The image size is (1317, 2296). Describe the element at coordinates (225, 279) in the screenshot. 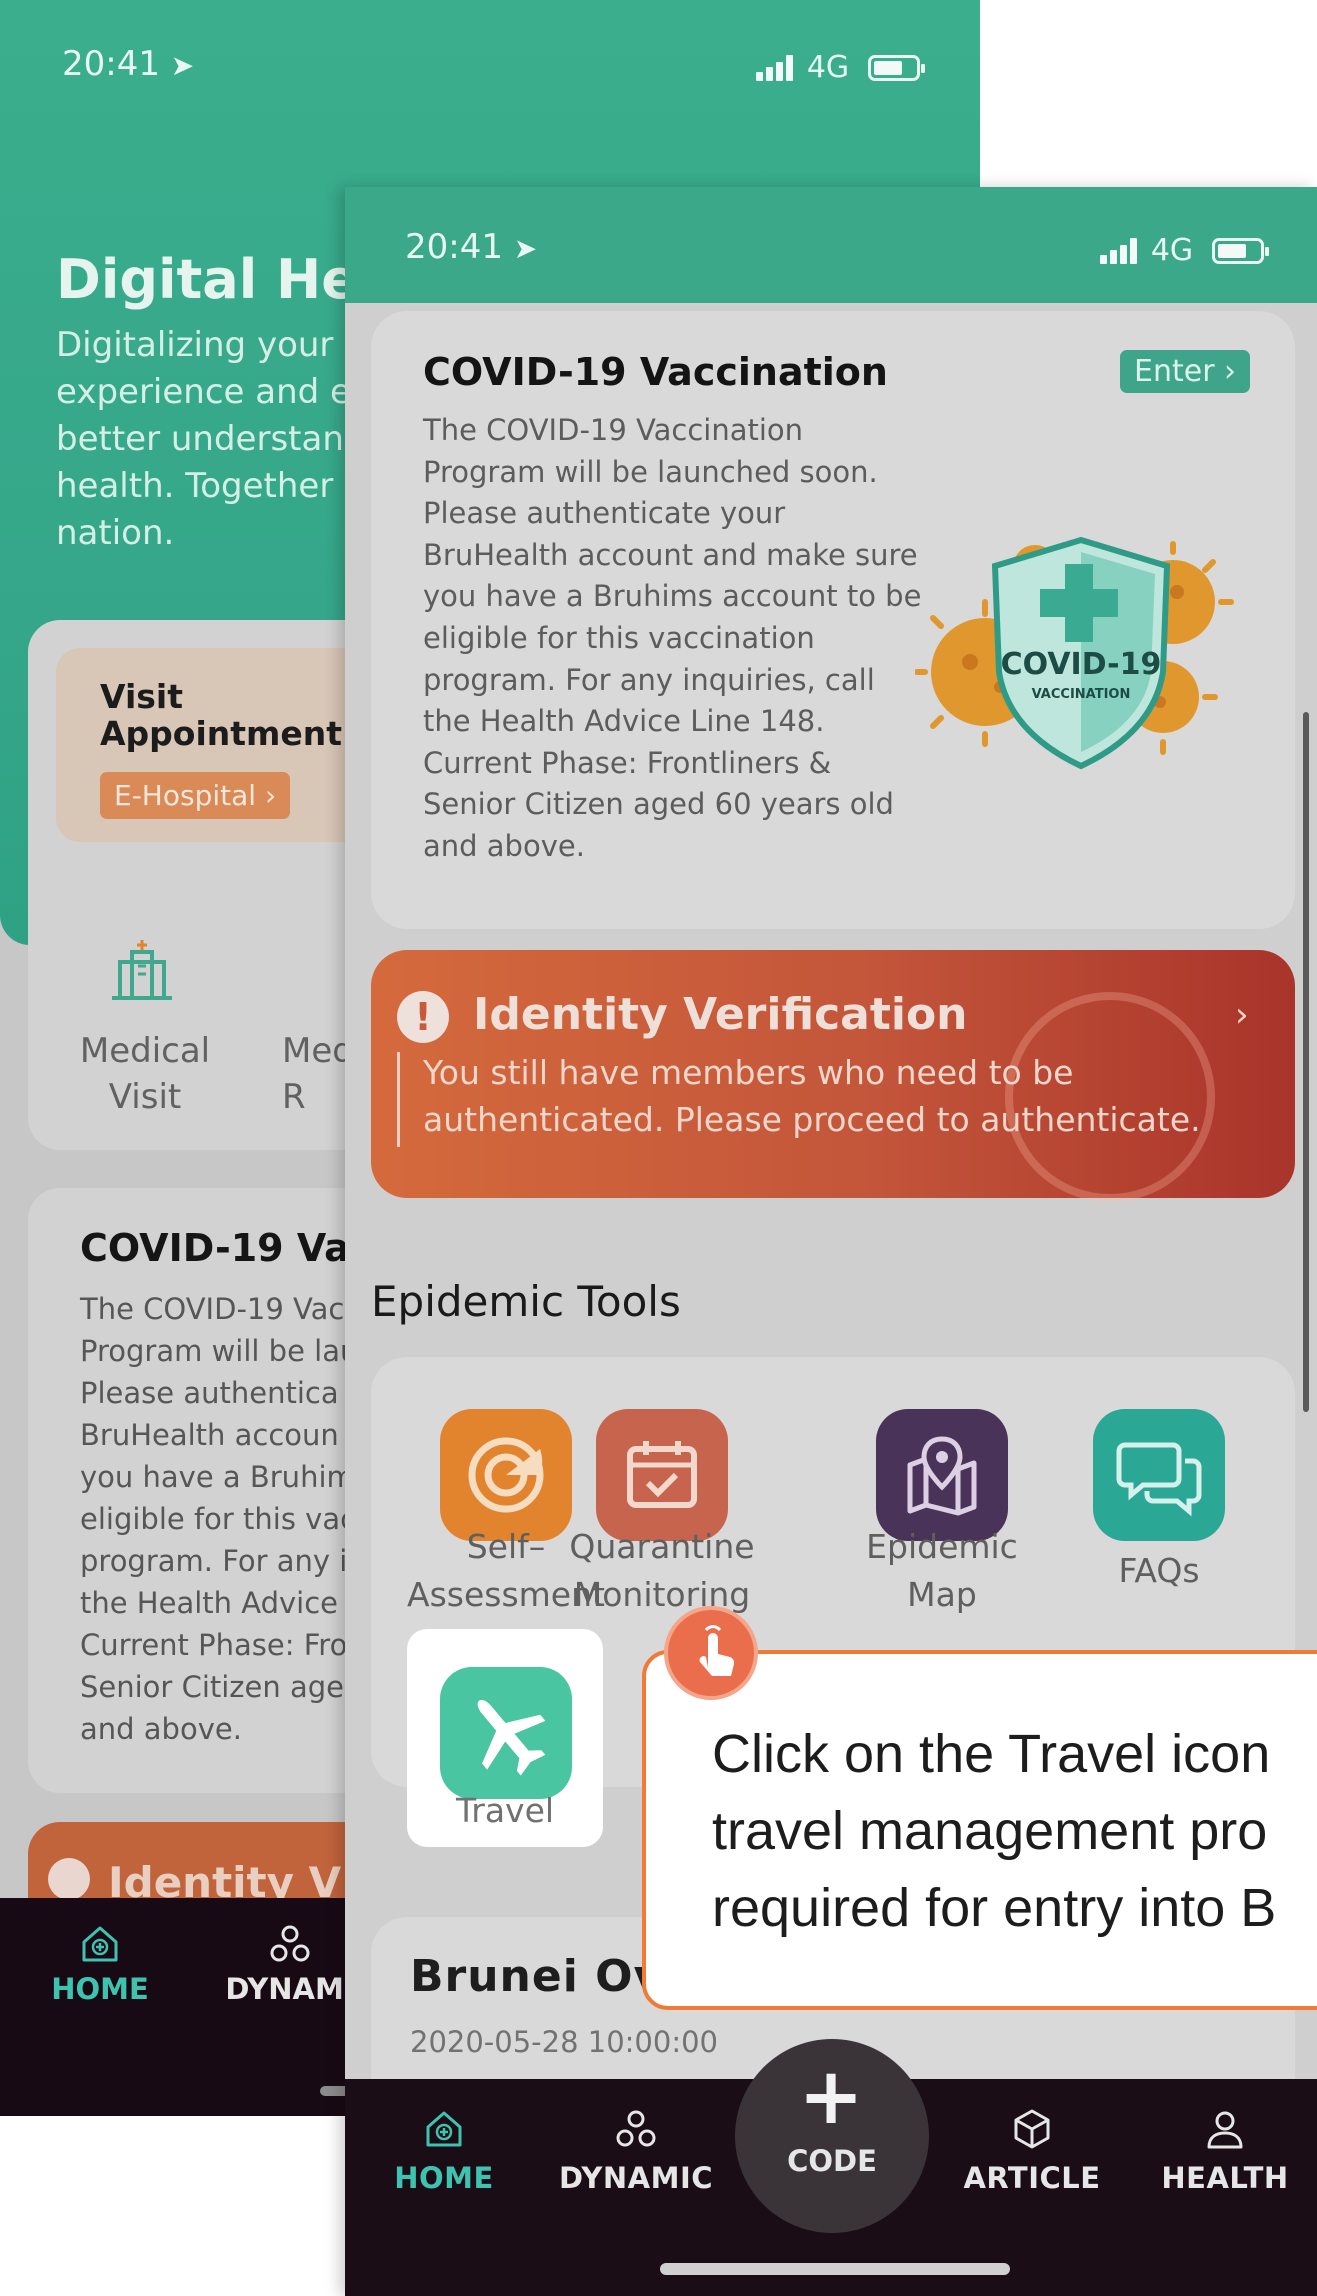

I see `page-title: Digital Hea` at that location.